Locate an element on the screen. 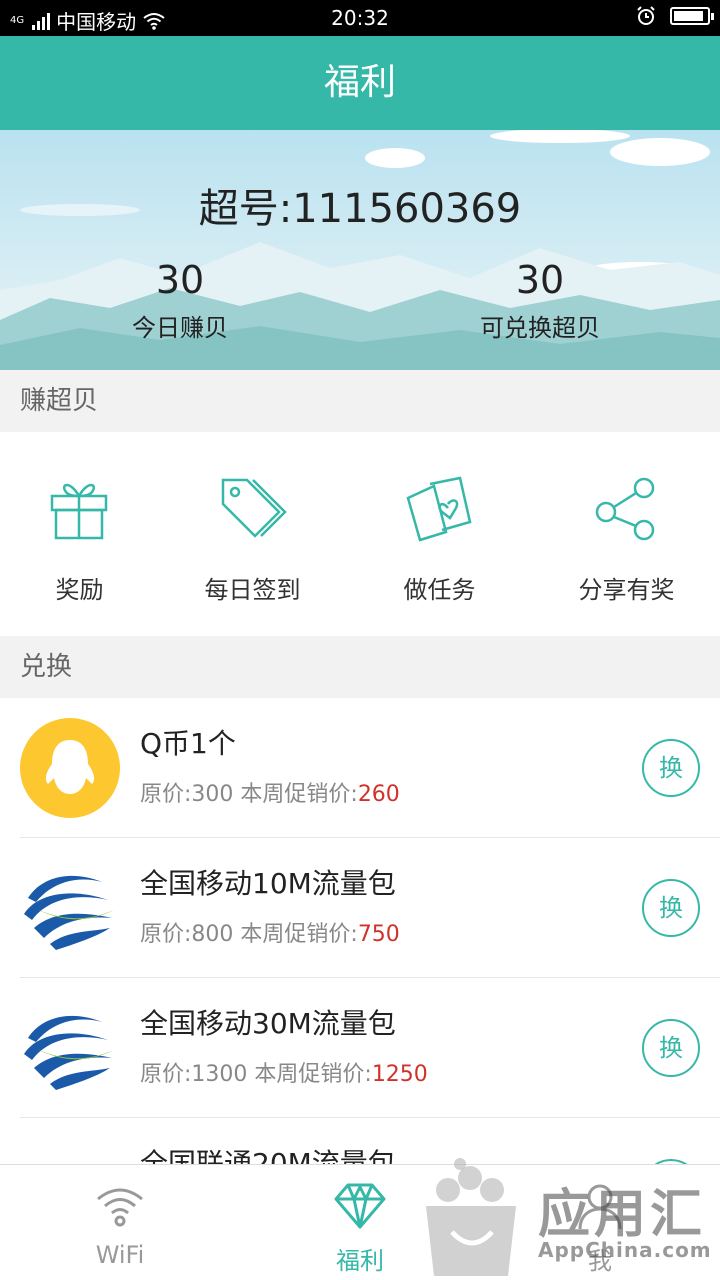  exchange-item: 全国移动30M流量包 原价:1300 本周促销价:1250 换 is located at coordinates (370, 1048).